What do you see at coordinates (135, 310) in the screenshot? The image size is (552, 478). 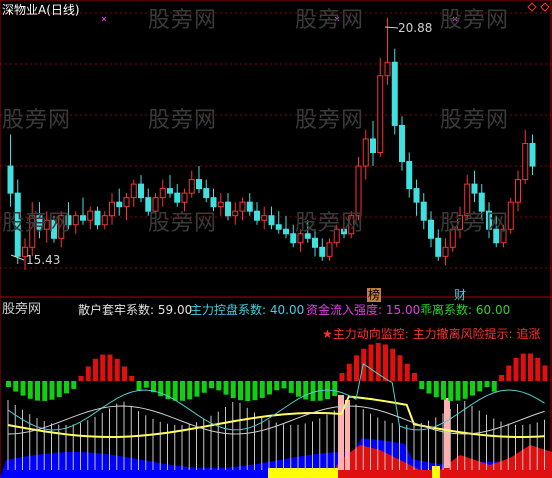 I see `indicator-item: 散户套牢系数: 59.00` at bounding box center [135, 310].